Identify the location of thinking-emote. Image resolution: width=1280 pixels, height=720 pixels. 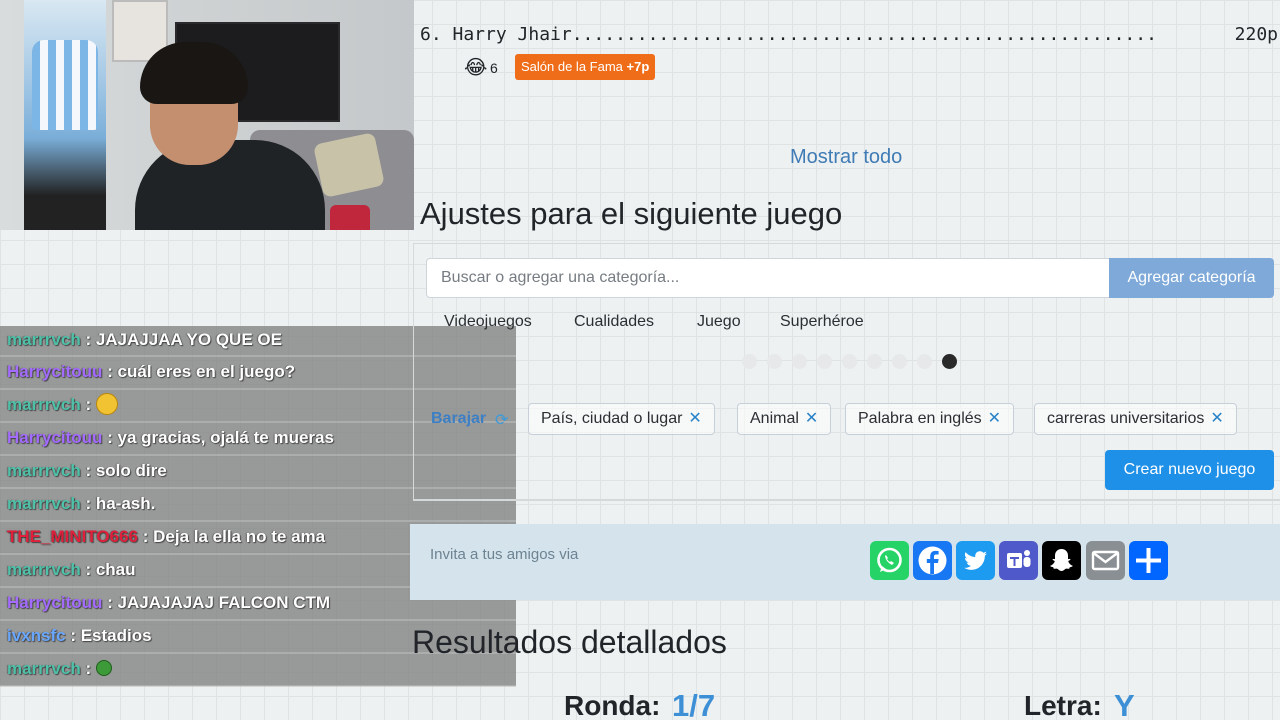
(106, 403).